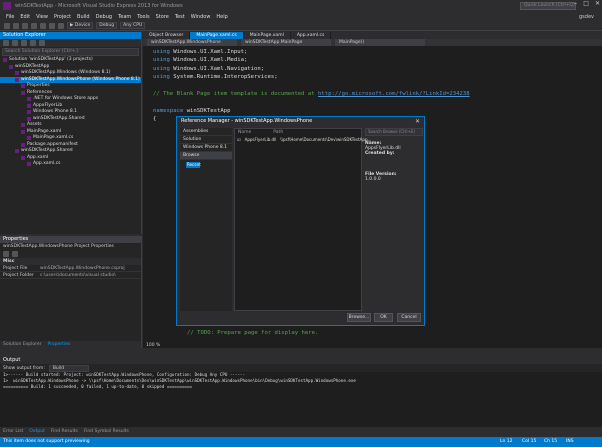 This screenshot has width=602, height=447. I want to click on output-tab: Output, so click(37, 432).